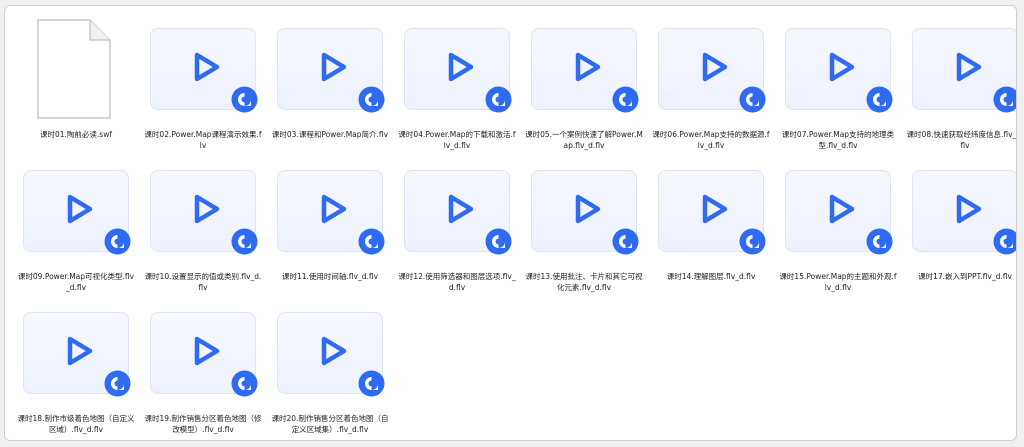 The width and height of the screenshot is (1024, 447). What do you see at coordinates (711, 276) in the screenshot?
I see `file-name-label: 课时14.理解图层.flv_d.flv` at bounding box center [711, 276].